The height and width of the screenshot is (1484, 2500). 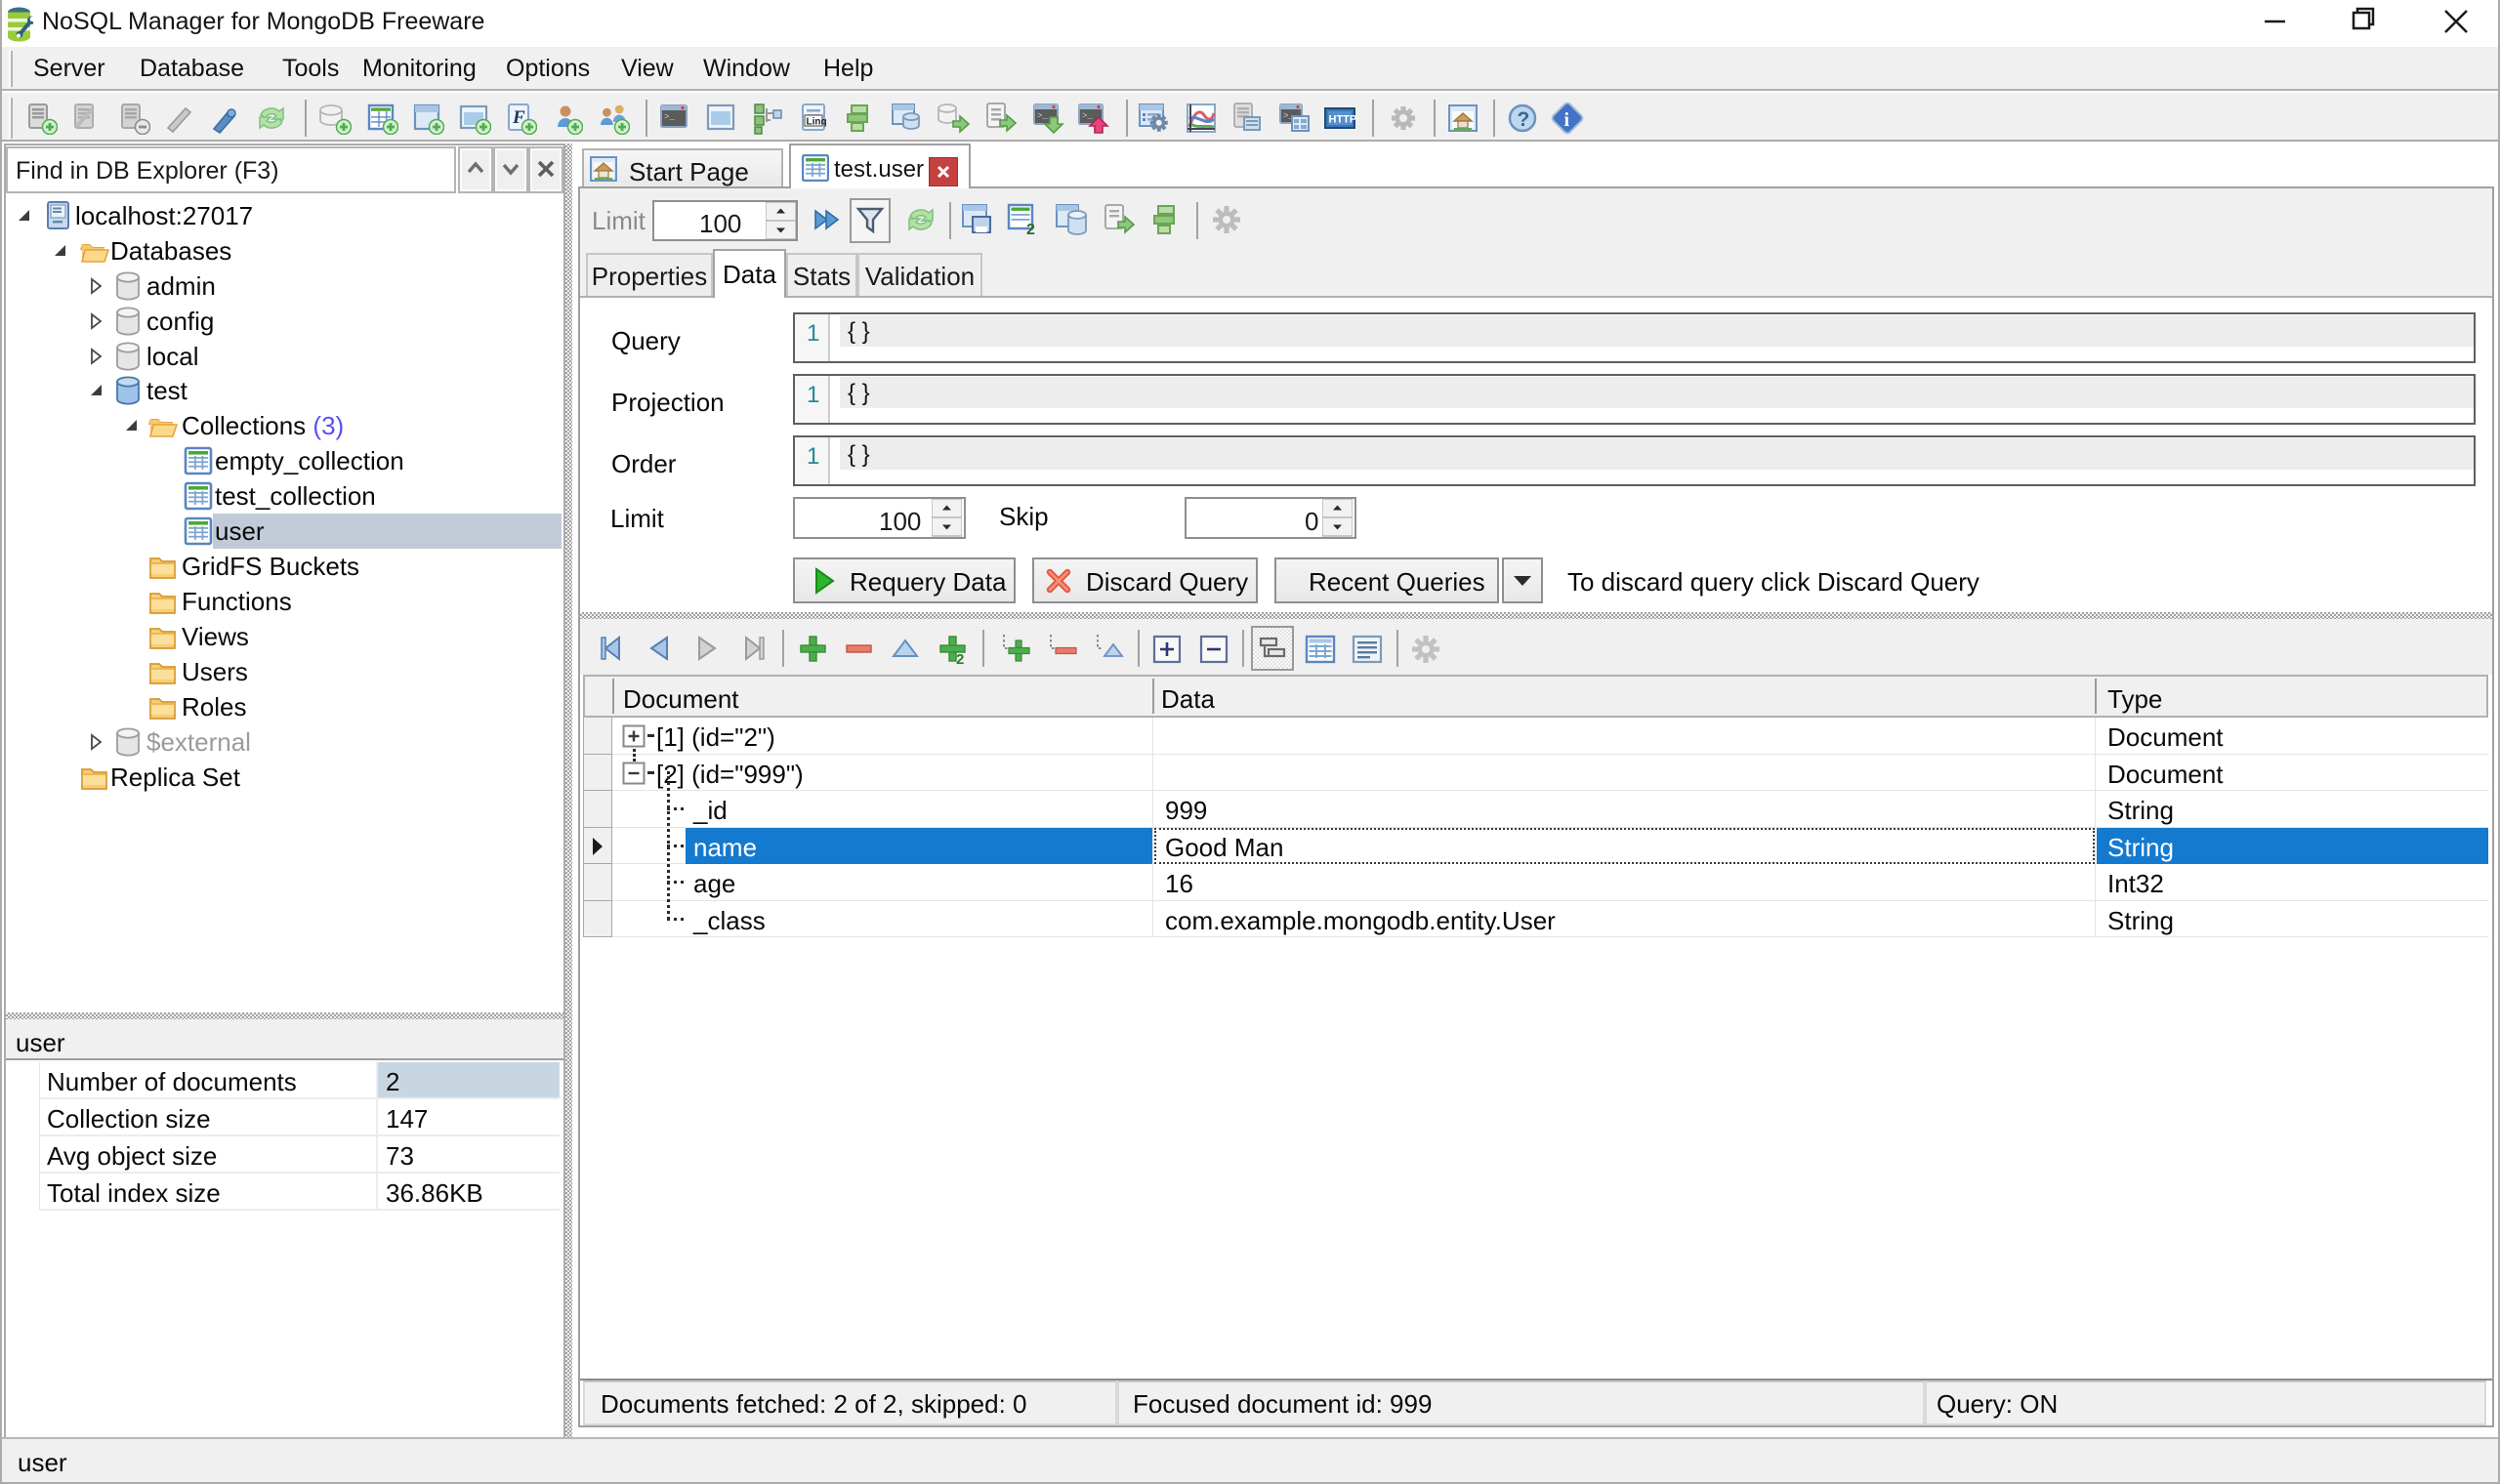 What do you see at coordinates (1343, 120) in the screenshot?
I see `svg-text: HTTP` at bounding box center [1343, 120].